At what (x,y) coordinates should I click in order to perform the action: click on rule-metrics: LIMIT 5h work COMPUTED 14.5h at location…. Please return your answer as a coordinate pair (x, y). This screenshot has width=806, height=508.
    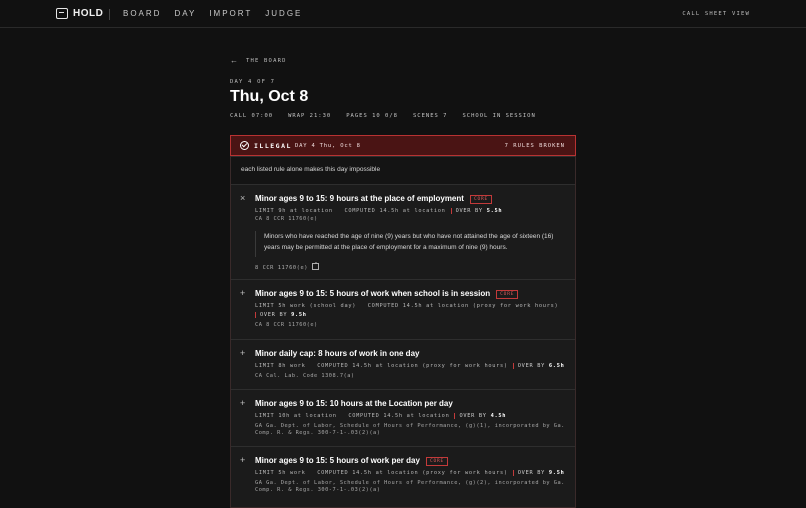
    Looking at the image, I should click on (410, 473).